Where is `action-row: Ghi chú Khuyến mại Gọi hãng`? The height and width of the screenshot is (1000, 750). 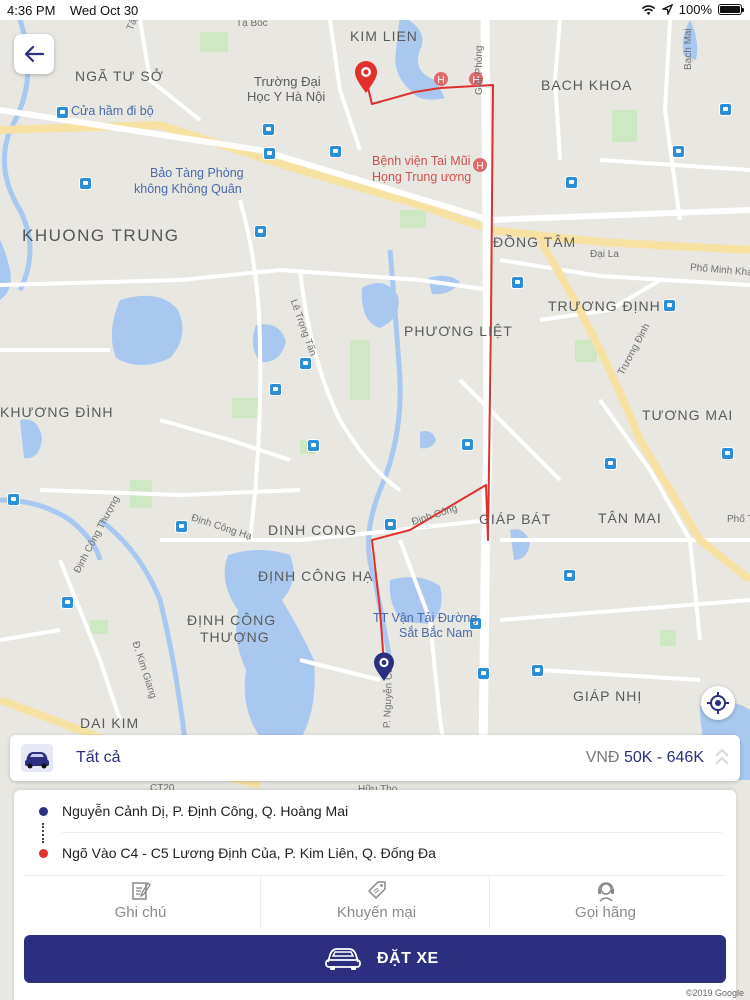 action-row: Ghi chú Khuyến mại Gọi hãng is located at coordinates (374, 901).